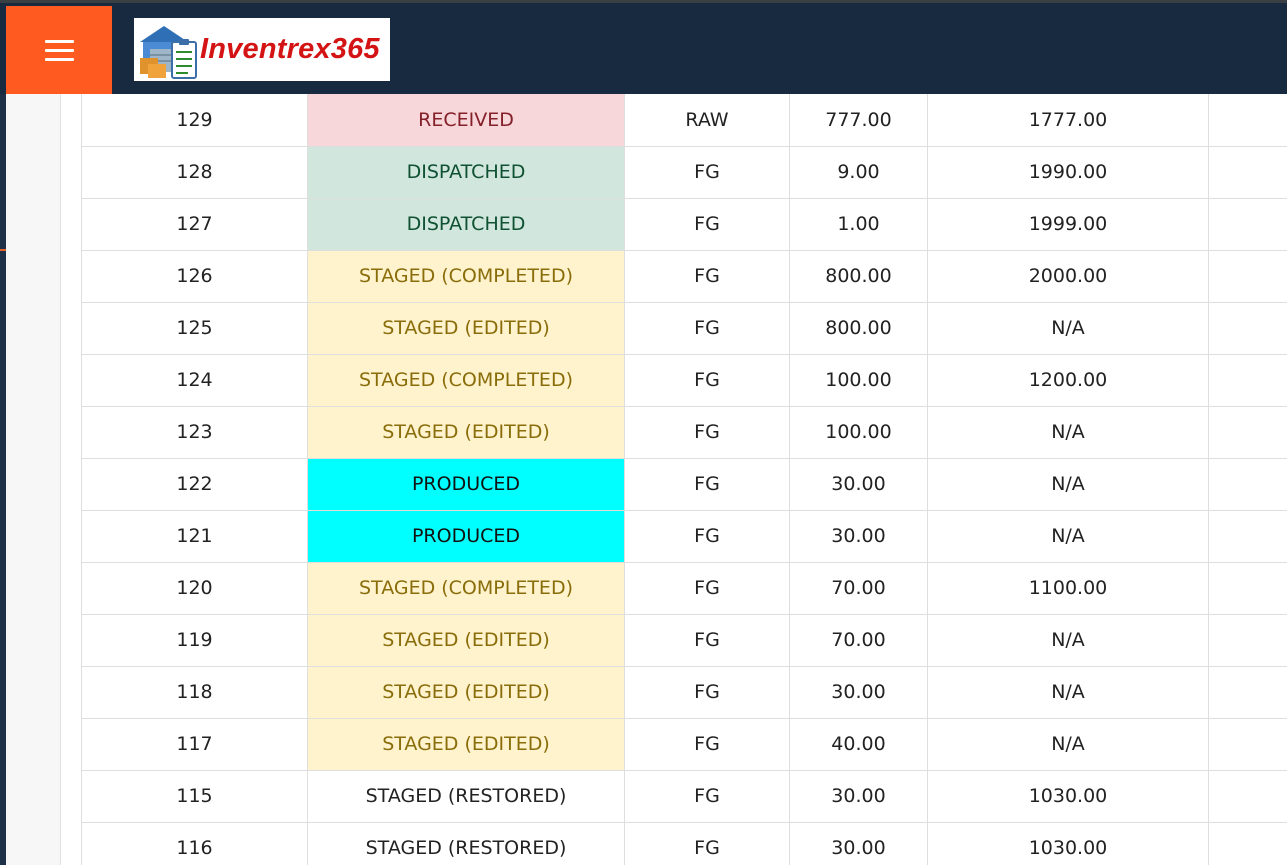 The width and height of the screenshot is (1287, 865). I want to click on cell-quantity: 777.00, so click(858, 120).